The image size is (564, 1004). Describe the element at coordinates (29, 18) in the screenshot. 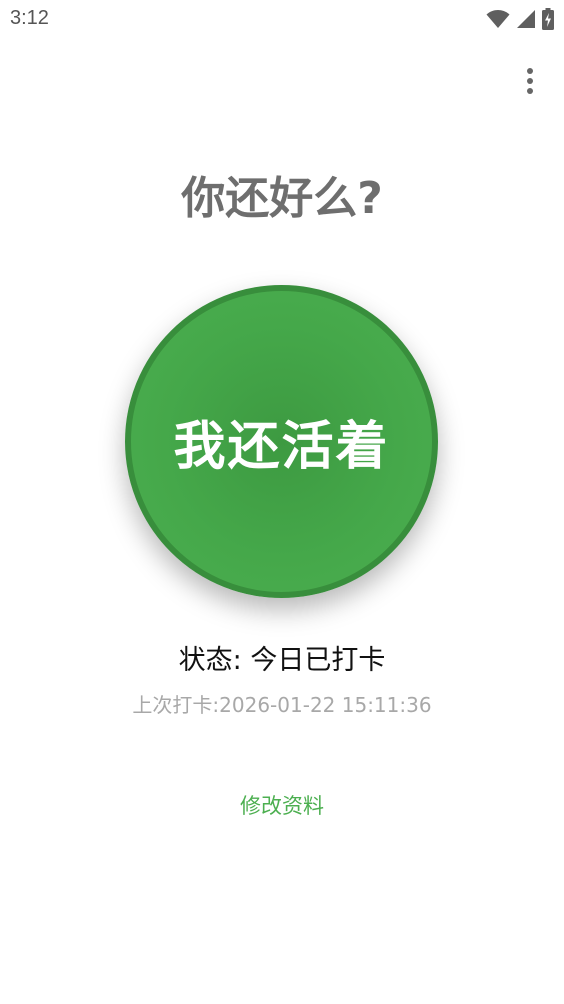

I see `status-time: 3:12` at that location.